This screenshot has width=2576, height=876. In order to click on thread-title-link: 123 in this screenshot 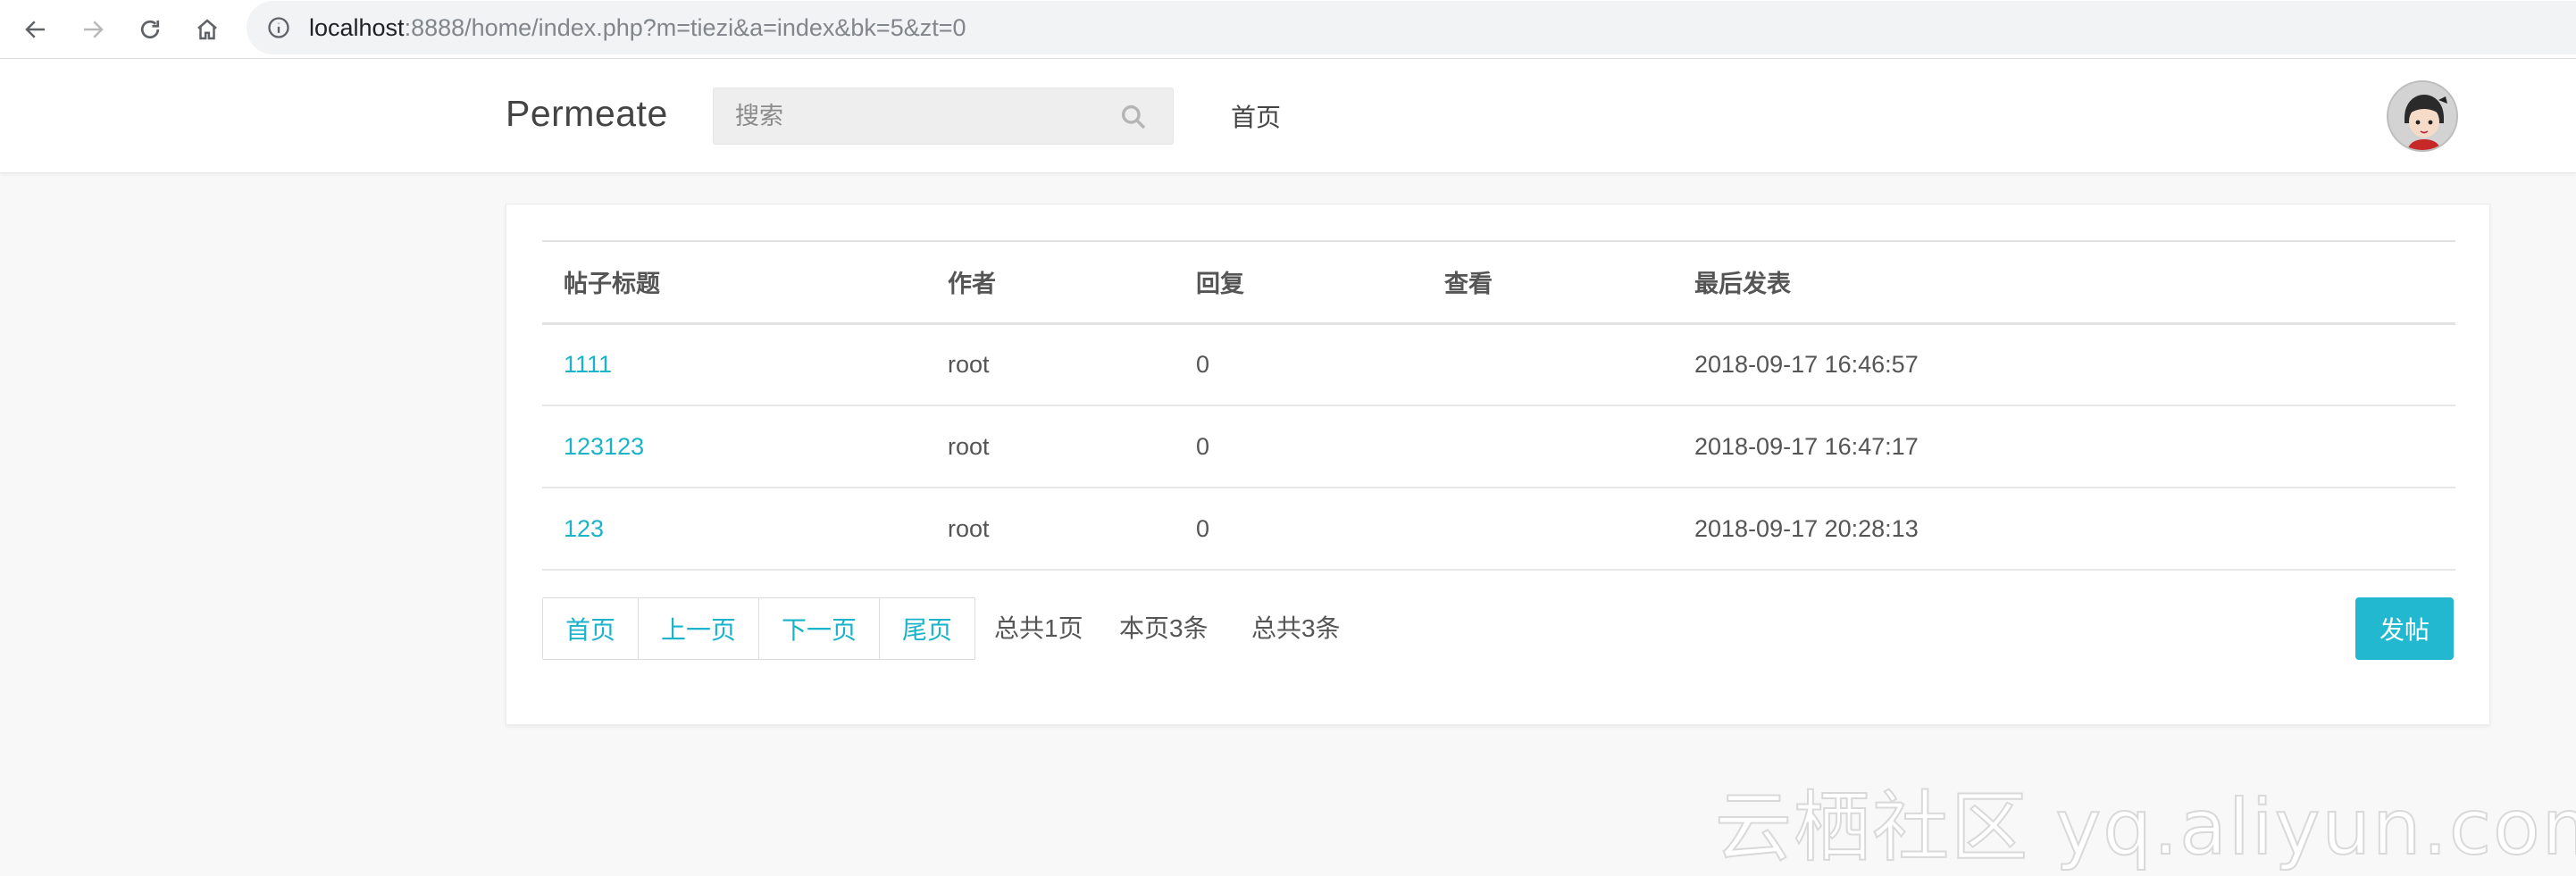, I will do `click(584, 528)`.